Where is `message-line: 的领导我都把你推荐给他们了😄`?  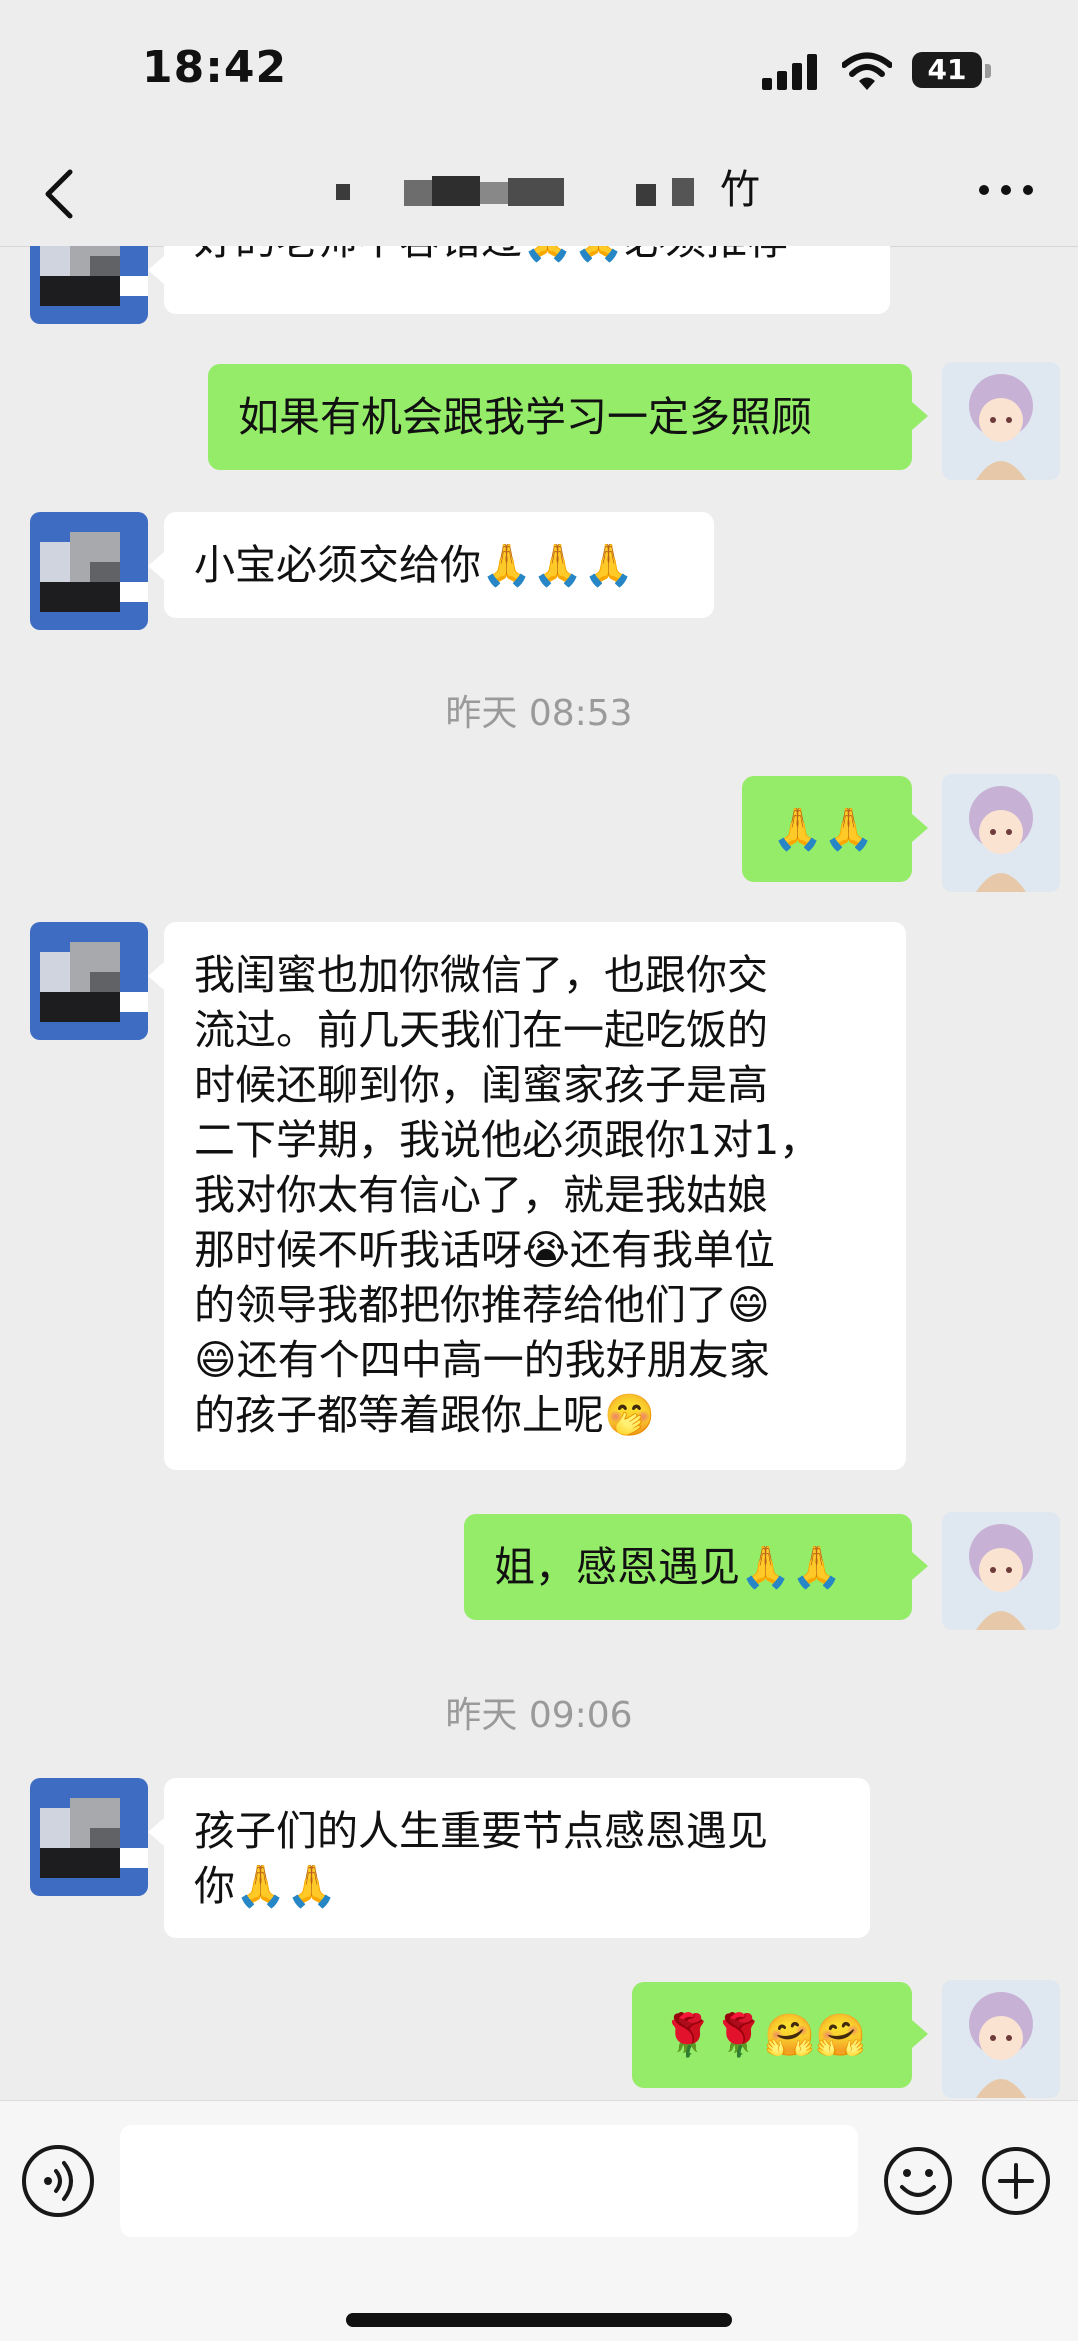
message-line: 的领导我都把你推荐给他们了😄 is located at coordinates (482, 1305).